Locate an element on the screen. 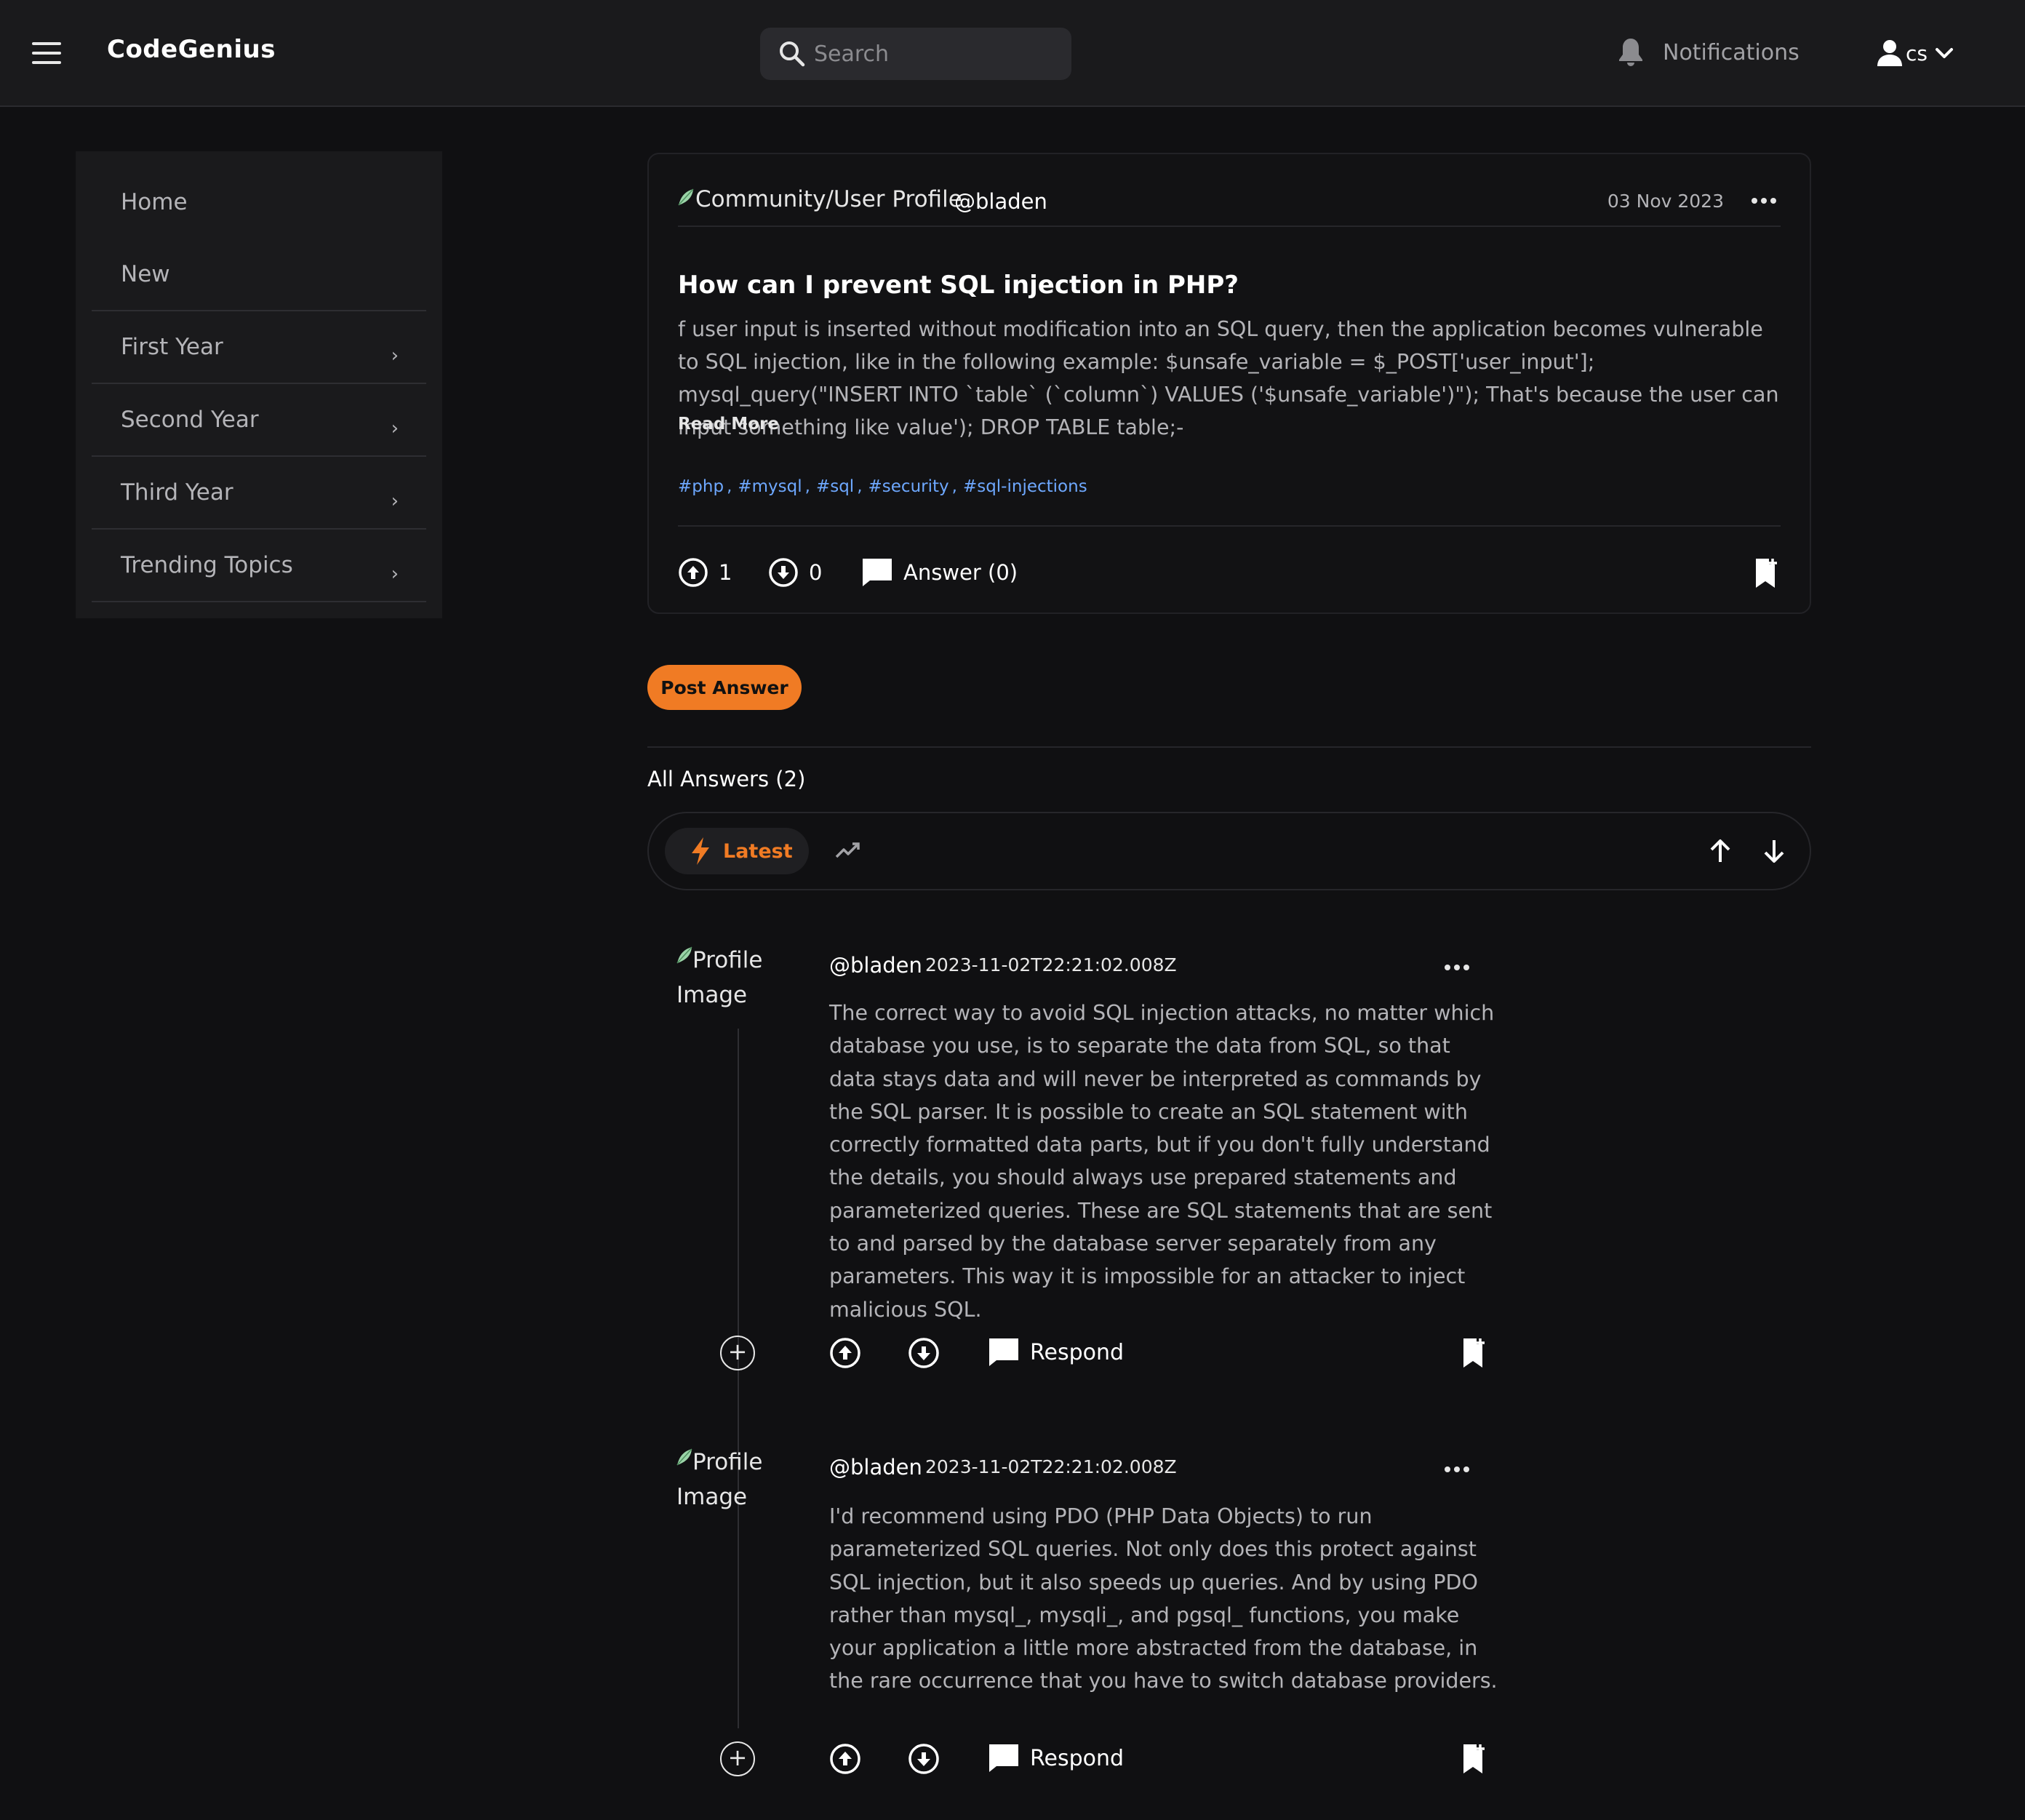 The image size is (2025, 1820). brand-logo: CodeGenius is located at coordinates (191, 49).